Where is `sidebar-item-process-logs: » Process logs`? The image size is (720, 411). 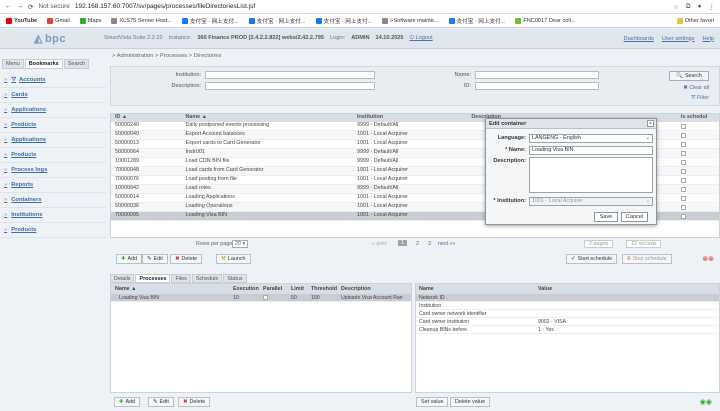 sidebar-item-process-logs: » Process logs is located at coordinates (53, 170).